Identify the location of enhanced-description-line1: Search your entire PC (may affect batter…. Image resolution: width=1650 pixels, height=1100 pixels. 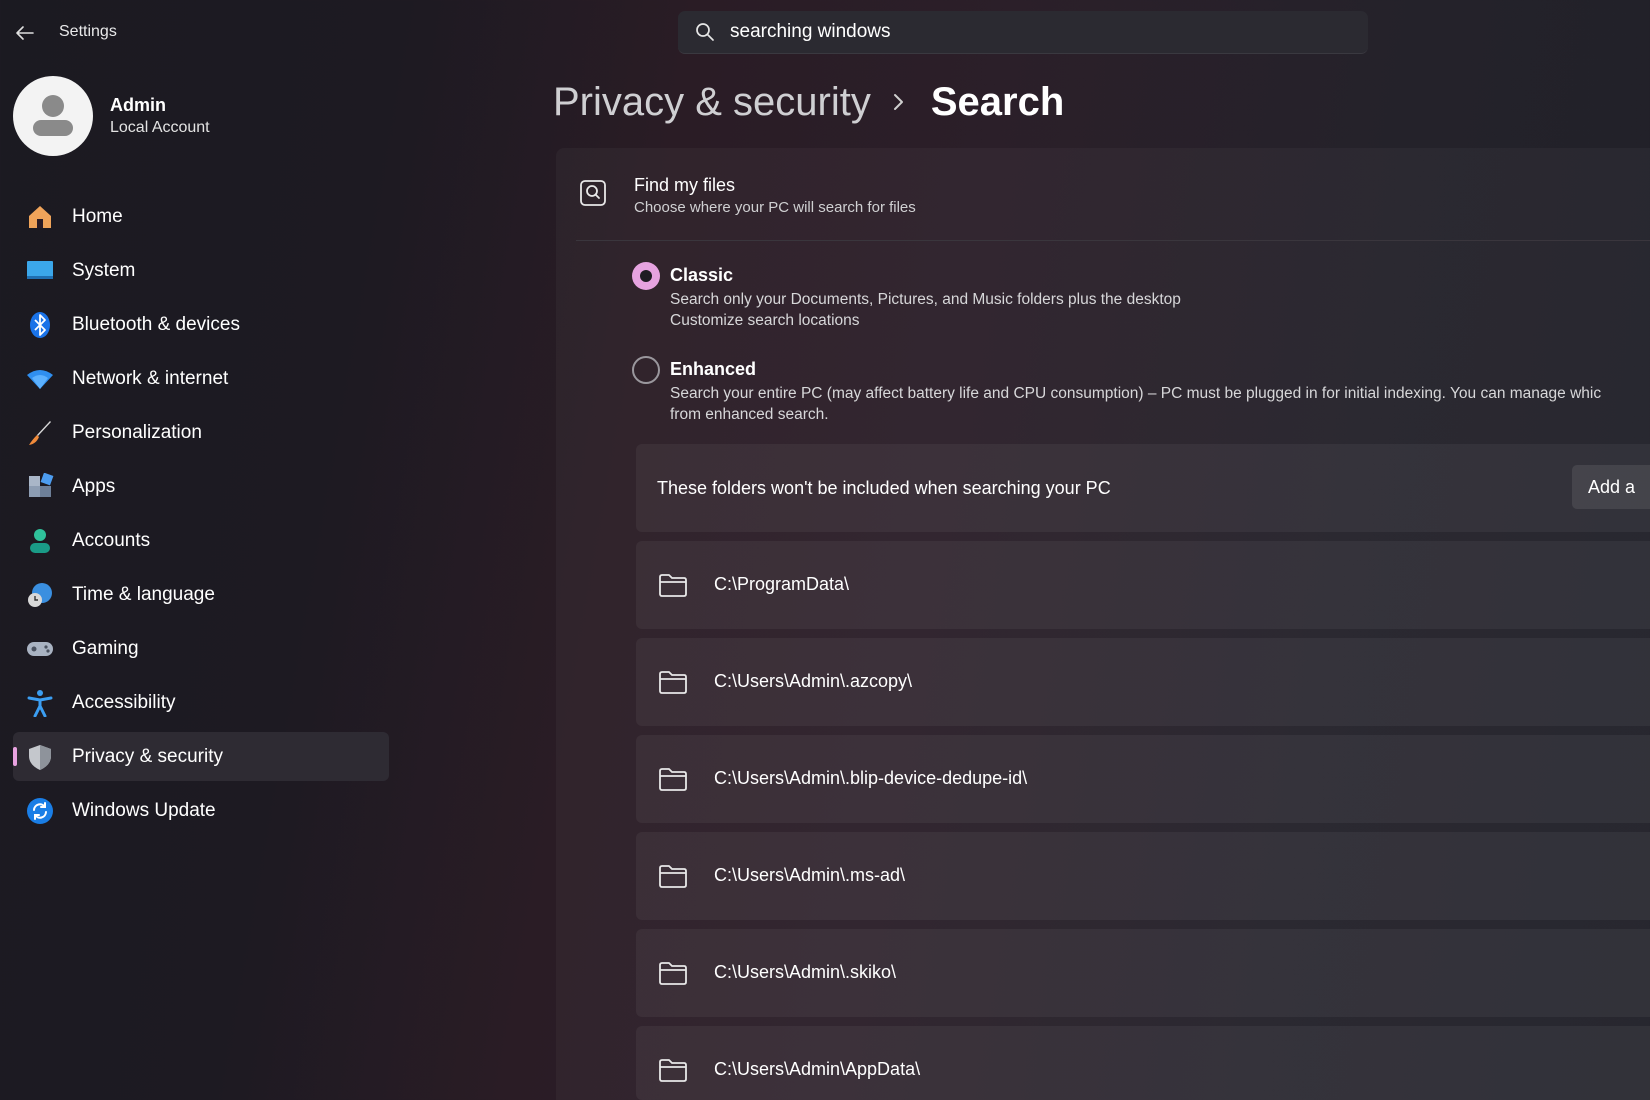
(1136, 393).